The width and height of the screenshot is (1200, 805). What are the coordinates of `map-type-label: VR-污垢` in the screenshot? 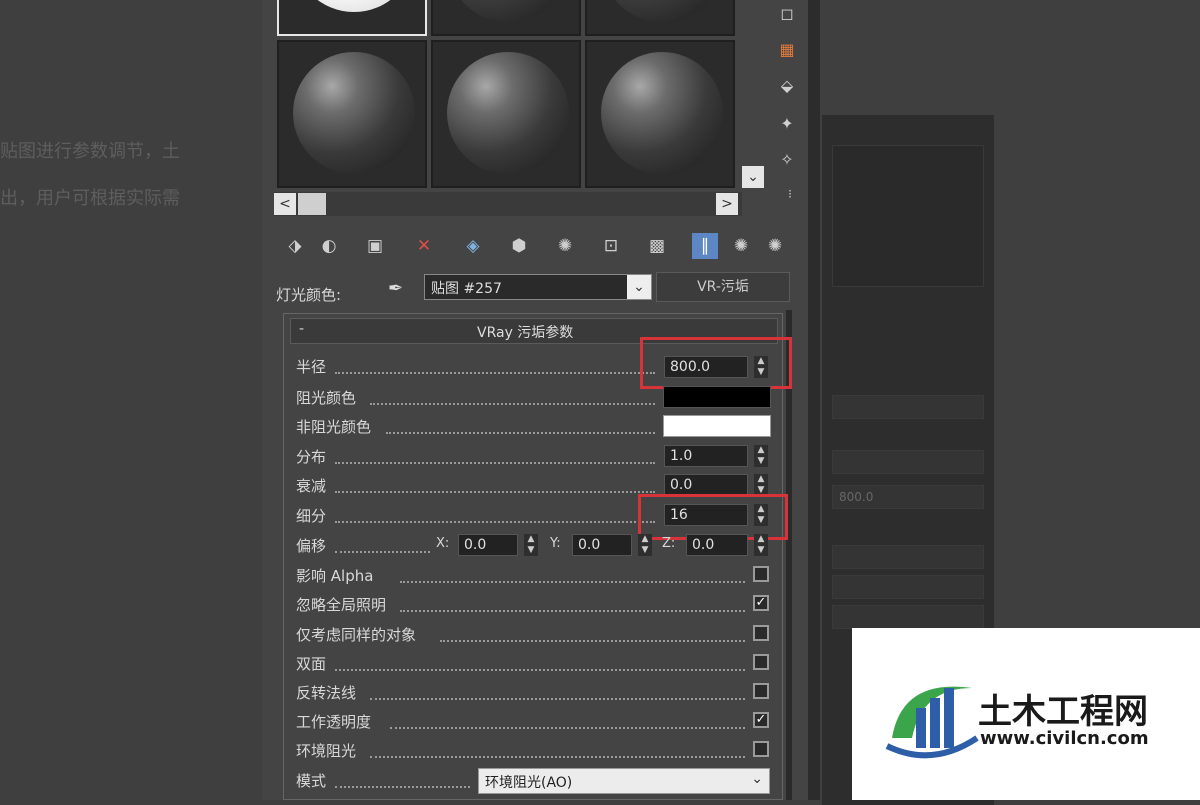 It's located at (723, 287).